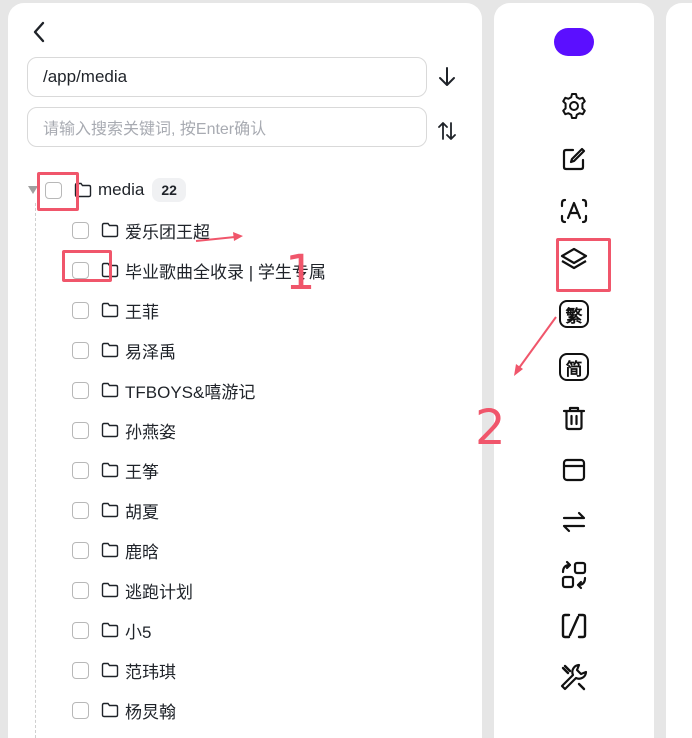 The width and height of the screenshot is (692, 738). What do you see at coordinates (142, 472) in the screenshot?
I see `folder-label: 王筝` at bounding box center [142, 472].